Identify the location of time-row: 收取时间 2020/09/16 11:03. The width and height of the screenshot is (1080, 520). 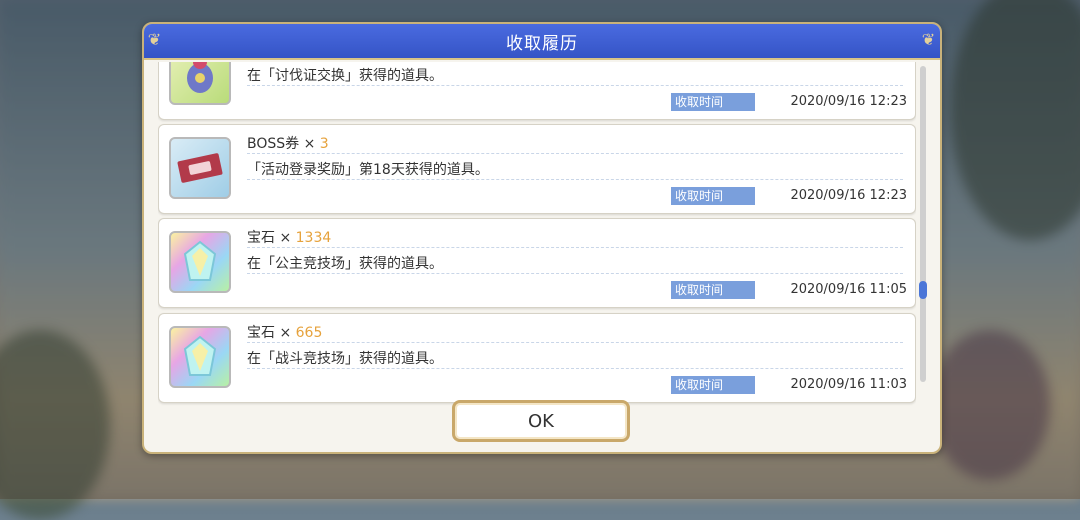
(789, 385).